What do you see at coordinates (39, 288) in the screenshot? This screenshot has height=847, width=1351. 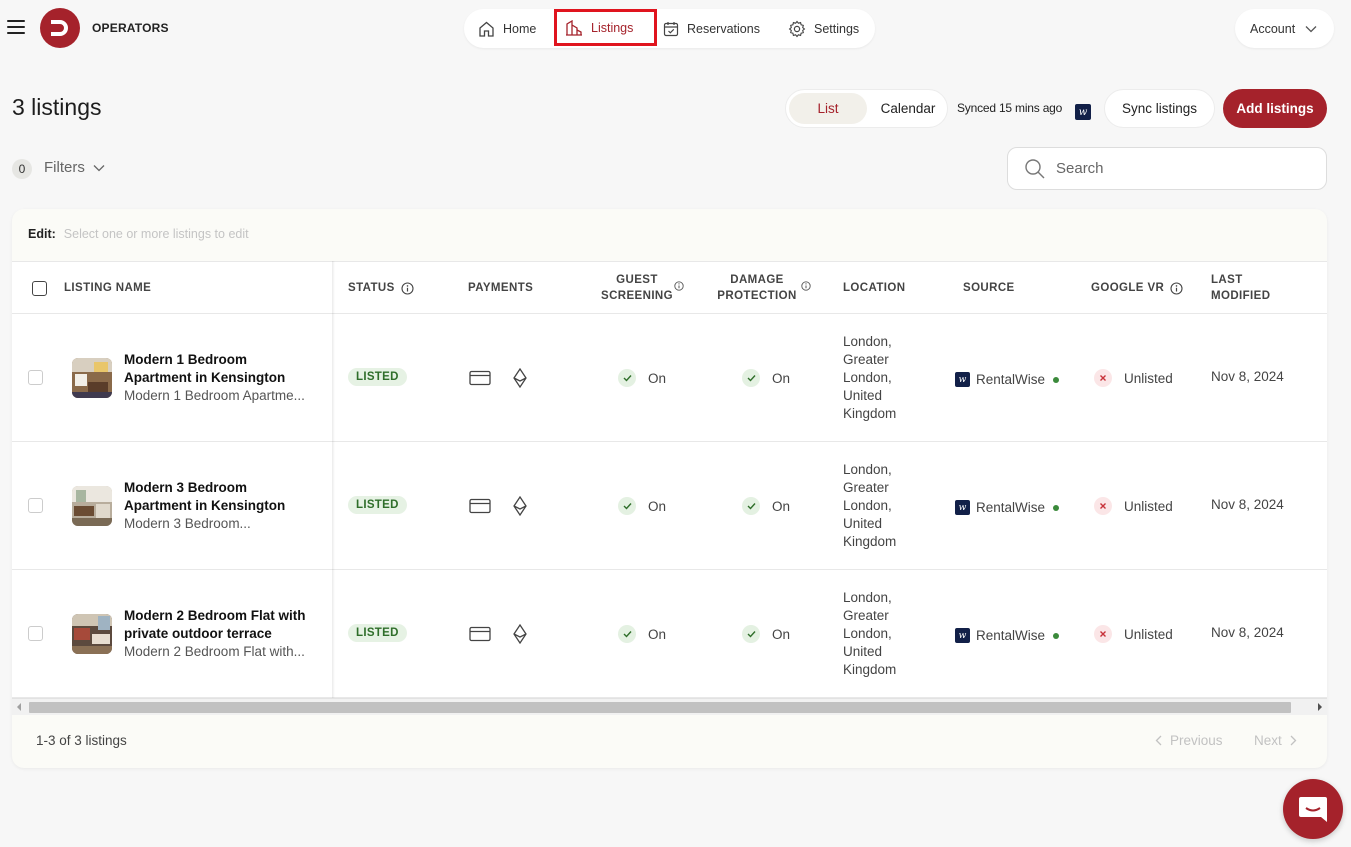 I see `select-all-checkbox` at bounding box center [39, 288].